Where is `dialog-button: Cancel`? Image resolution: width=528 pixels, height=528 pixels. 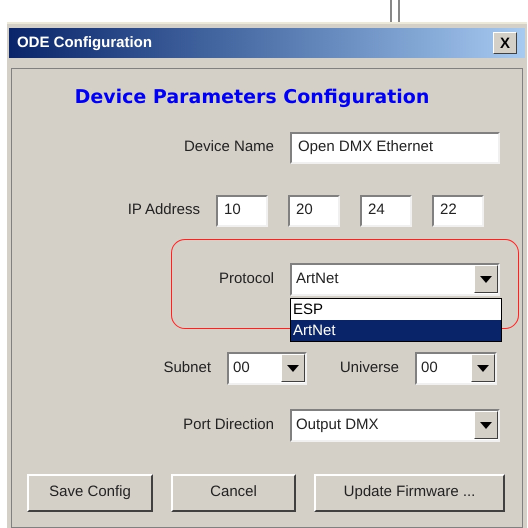 dialog-button: Cancel is located at coordinates (233, 493).